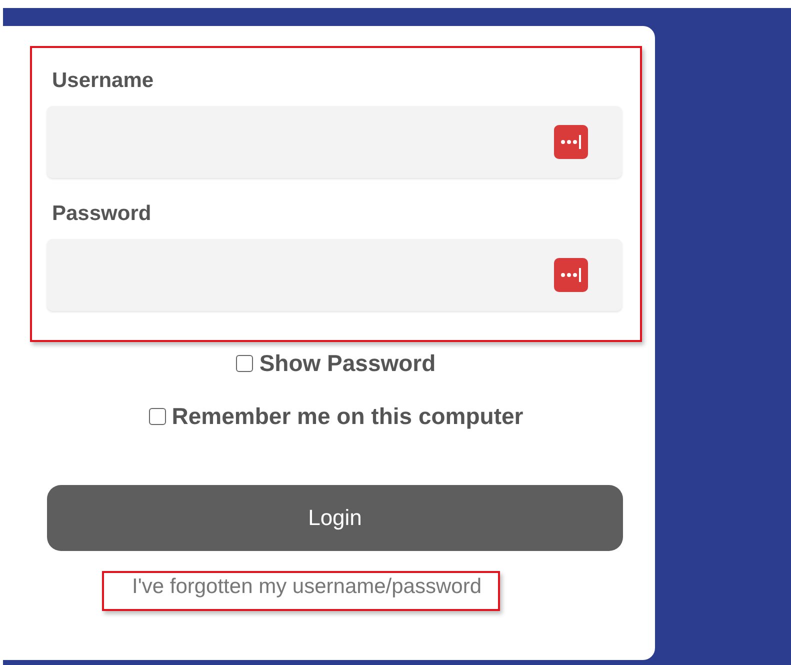 The image size is (791, 665). Describe the element at coordinates (347, 363) in the screenshot. I see `checkbox-label: Show Password` at that location.